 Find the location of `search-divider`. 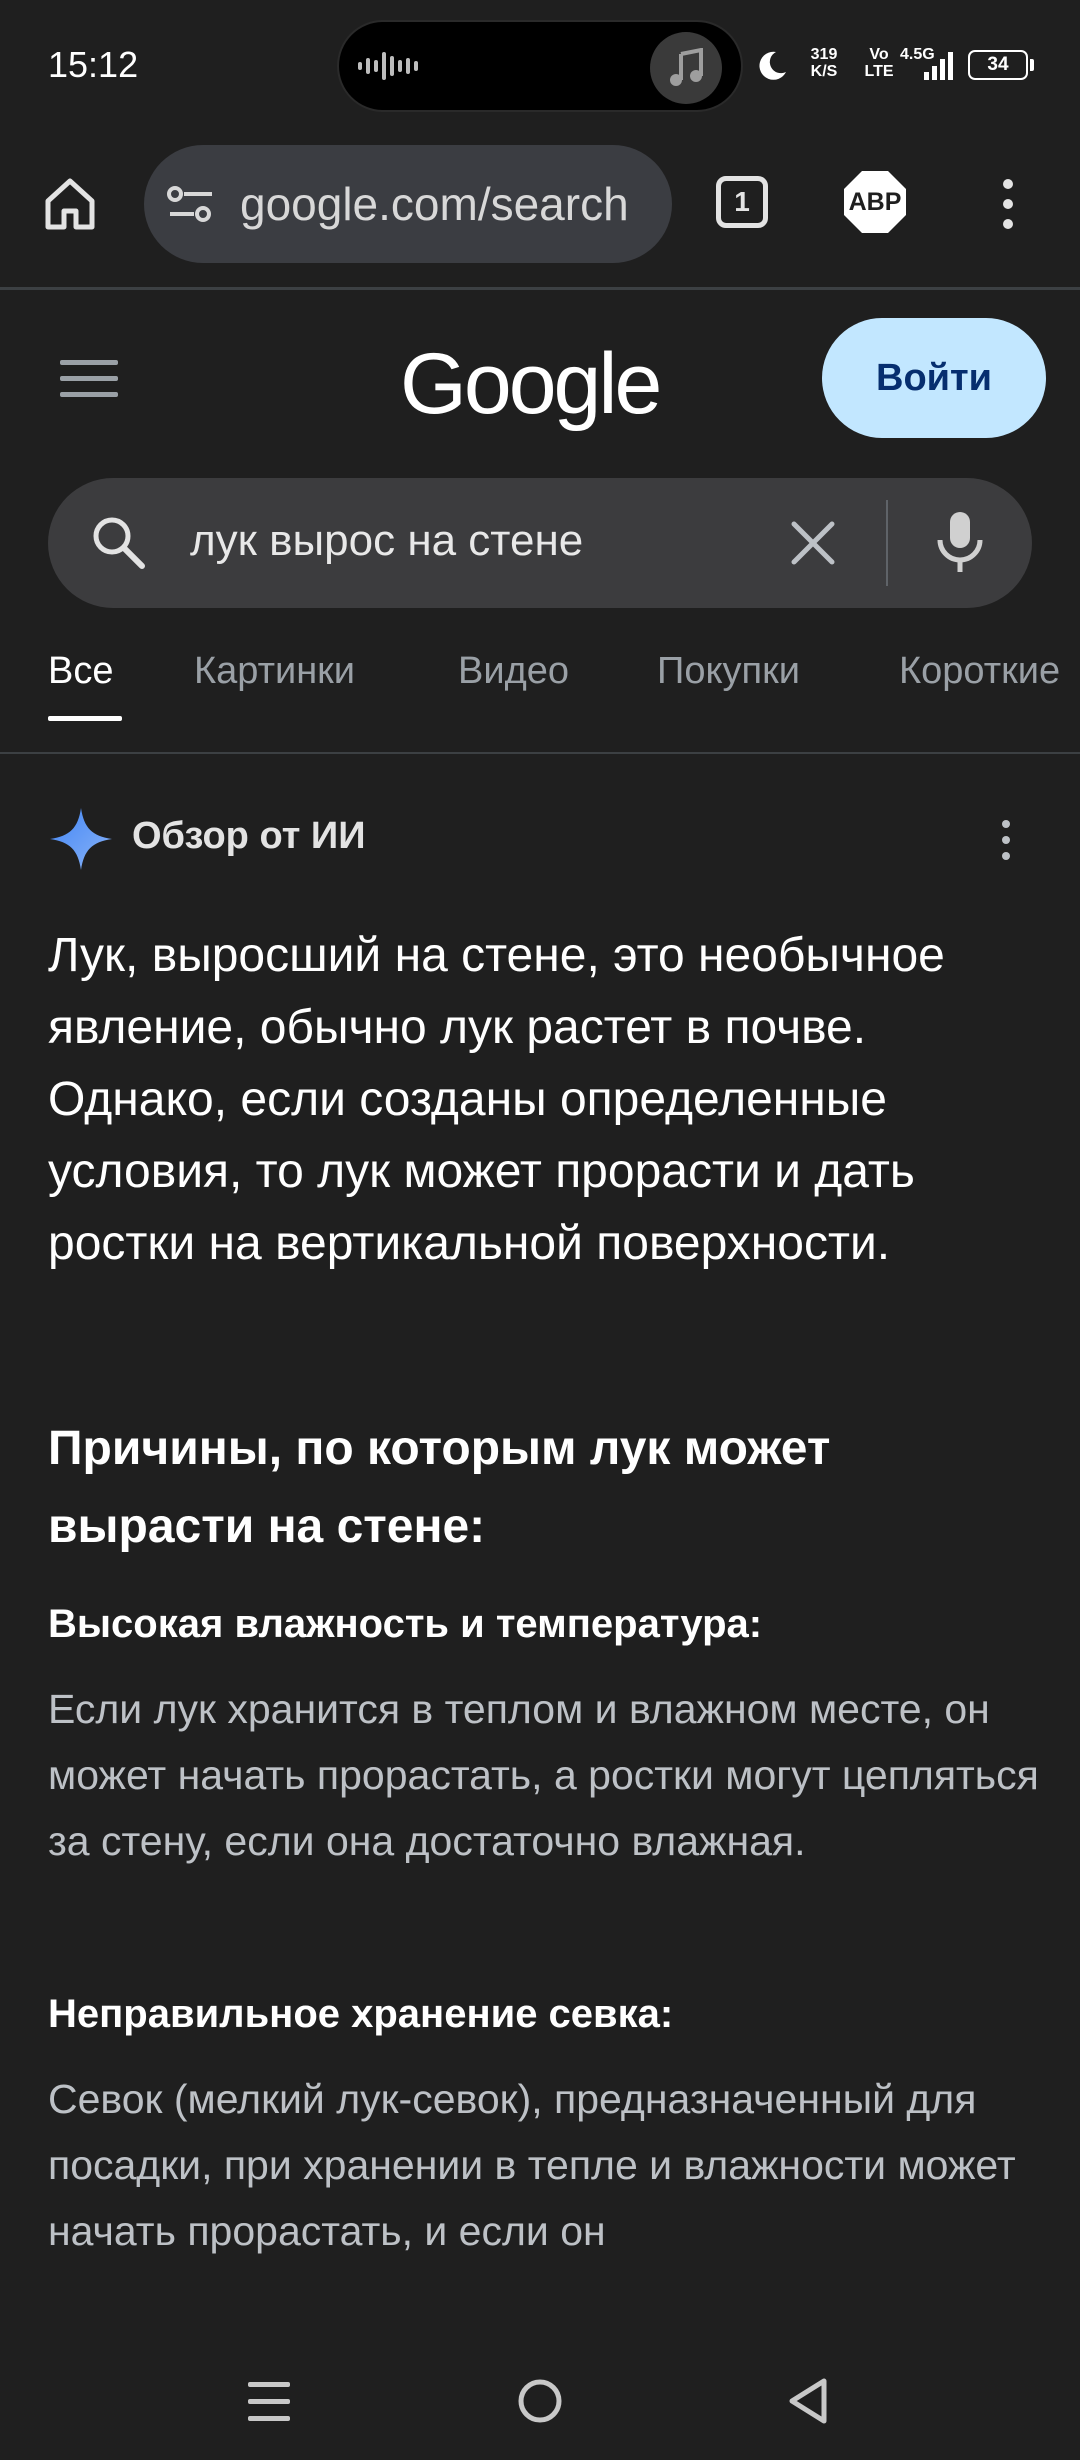

search-divider is located at coordinates (887, 543).